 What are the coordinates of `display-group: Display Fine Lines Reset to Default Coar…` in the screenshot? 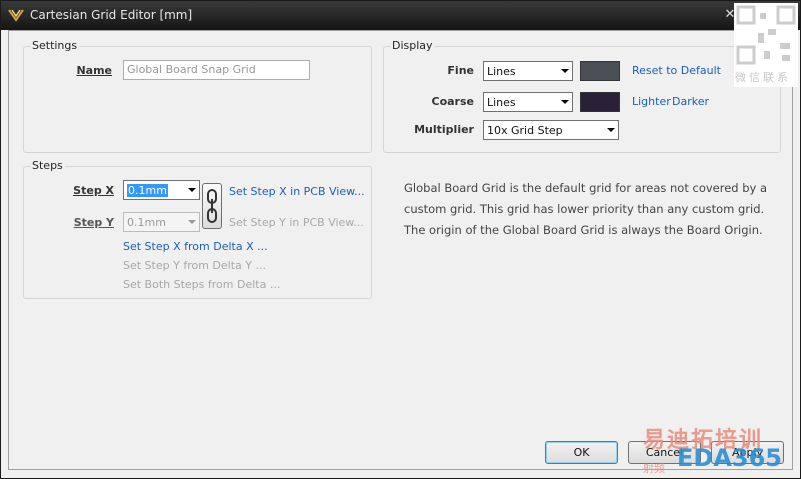 It's located at (582, 96).